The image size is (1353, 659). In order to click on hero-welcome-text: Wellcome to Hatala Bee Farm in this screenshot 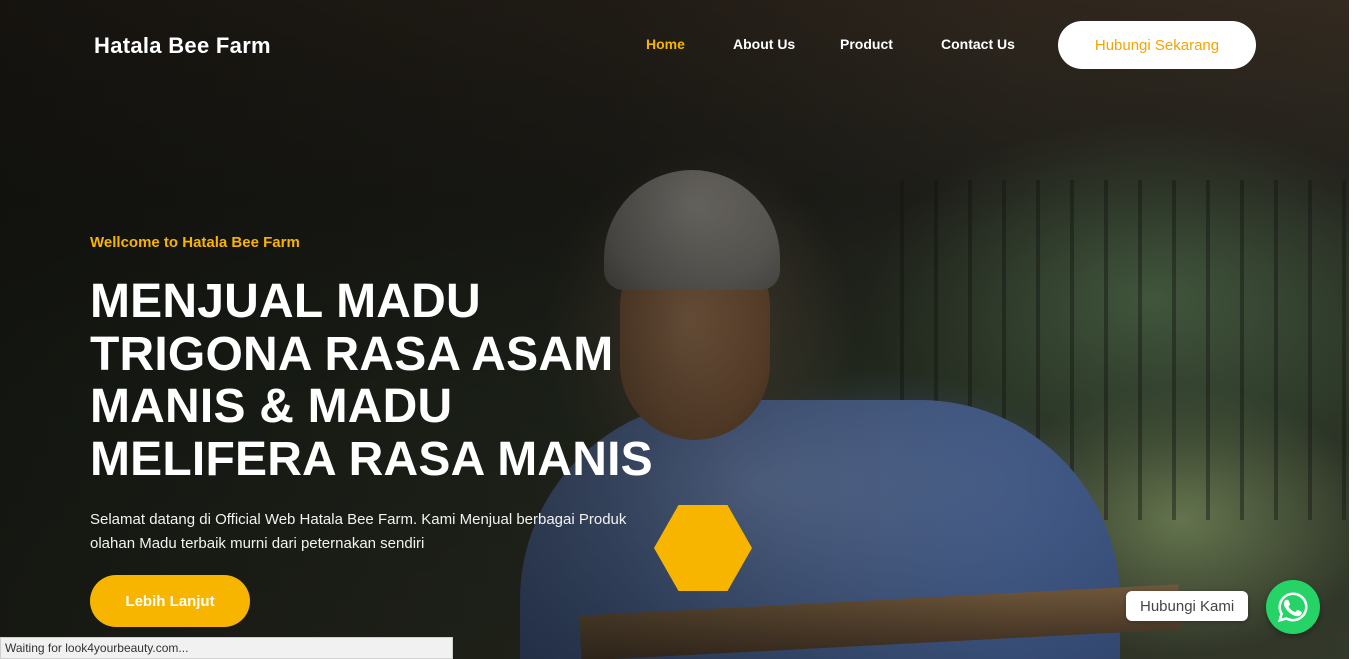, I will do `click(195, 242)`.